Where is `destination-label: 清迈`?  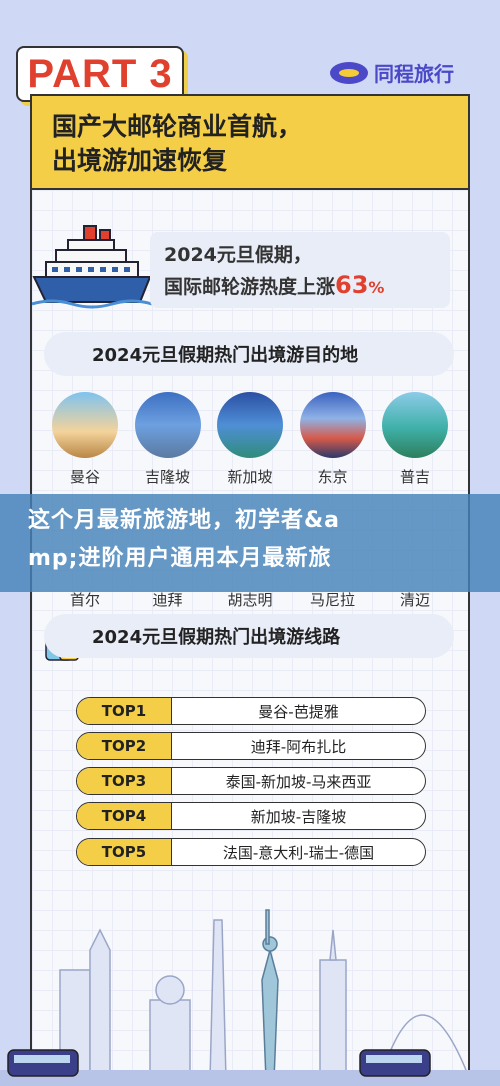
destination-label: 清迈 is located at coordinates (414, 600).